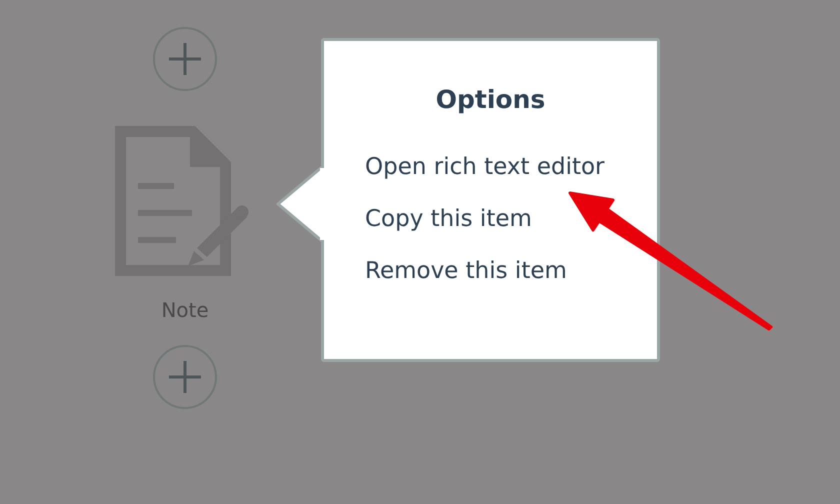 Image resolution: width=840 pixels, height=504 pixels. Describe the element at coordinates (185, 310) in the screenshot. I see `item-label: Note` at that location.